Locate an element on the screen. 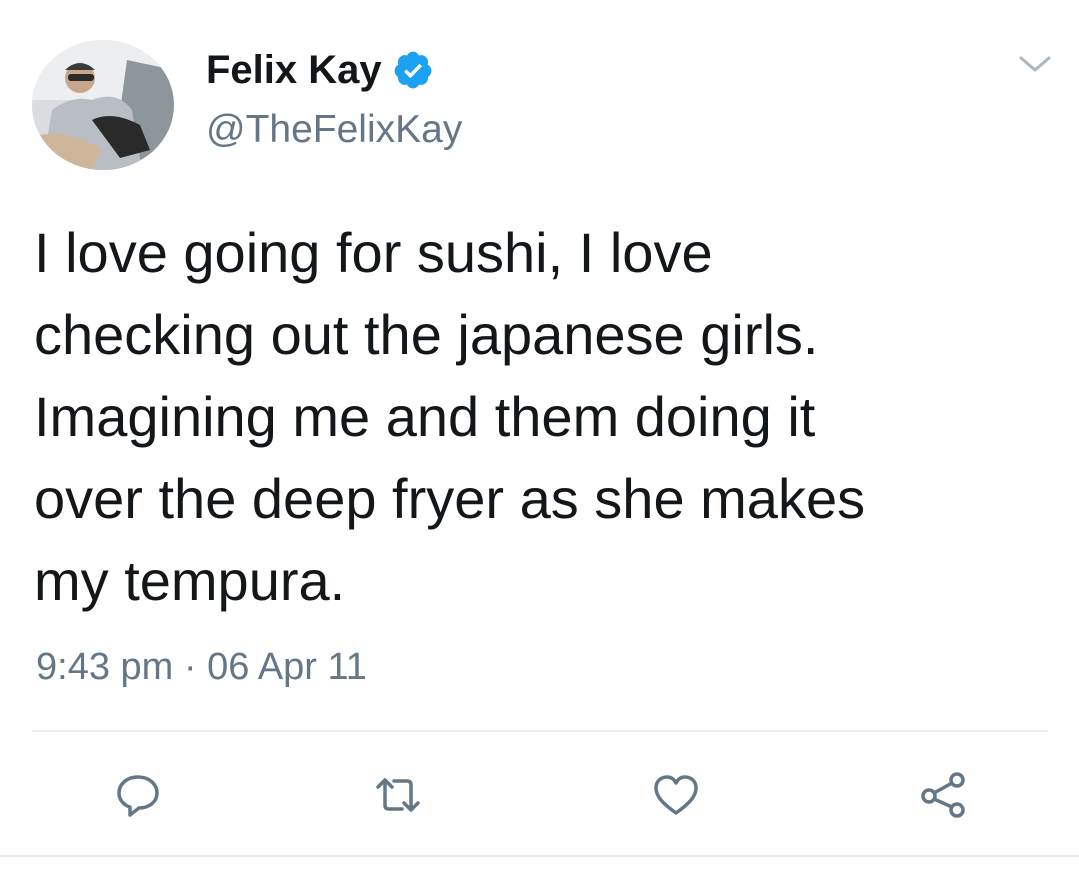  retweet-icon is located at coordinates (398, 795).